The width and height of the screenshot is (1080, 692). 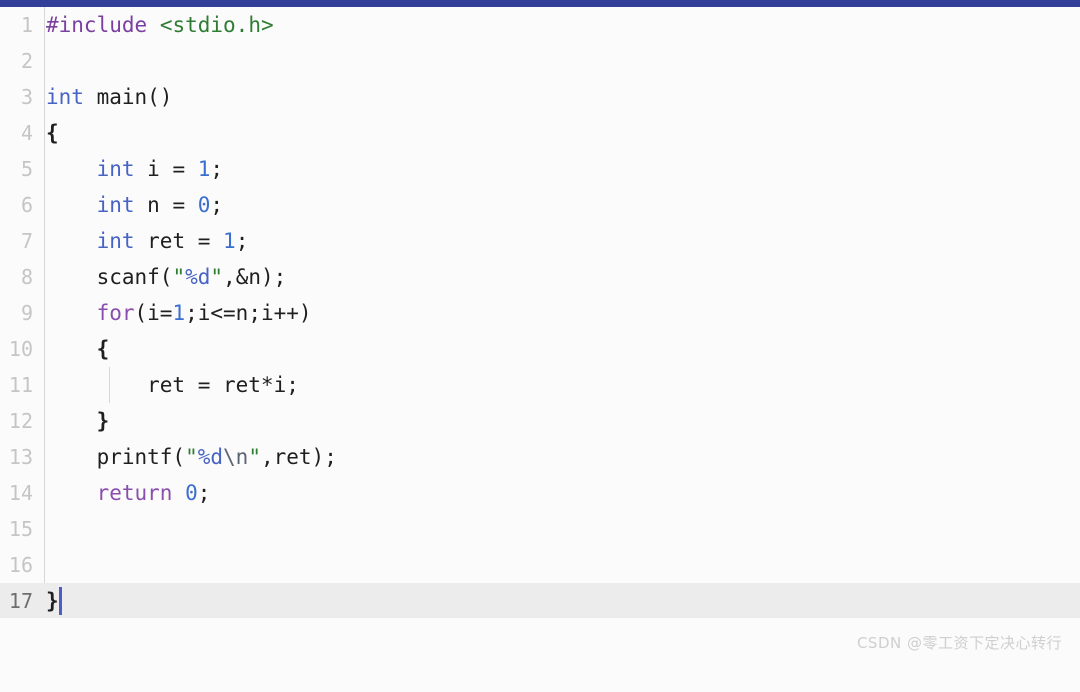 I want to click on code-token: (i=, so click(x=153, y=313).